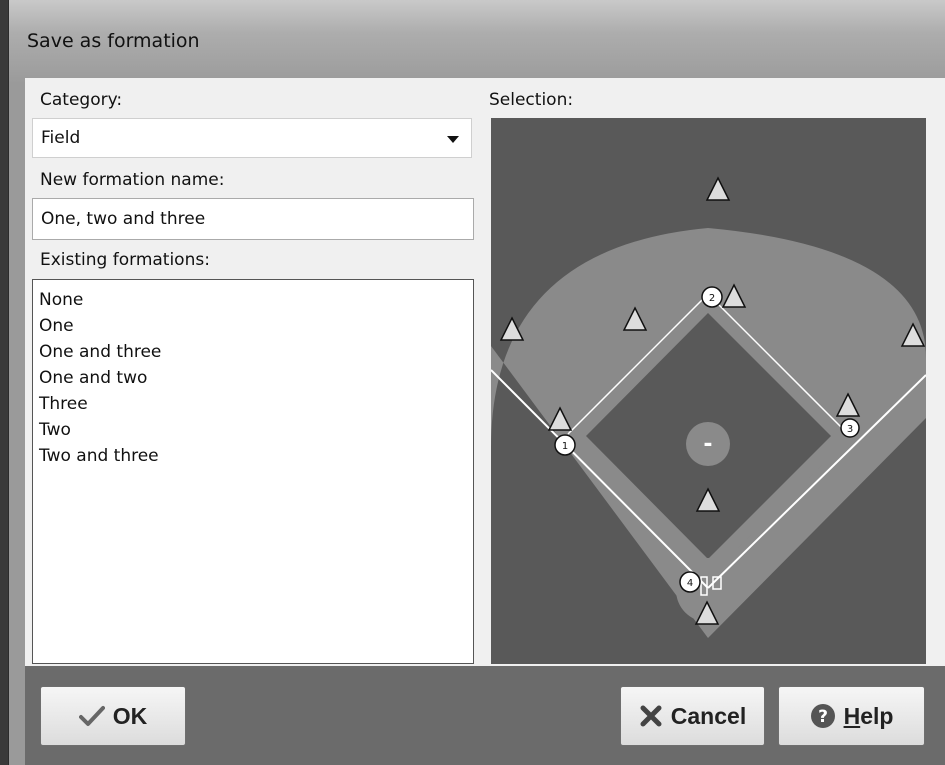 The width and height of the screenshot is (945, 765). What do you see at coordinates (130, 715) in the screenshot?
I see `ok-label: OK` at bounding box center [130, 715].